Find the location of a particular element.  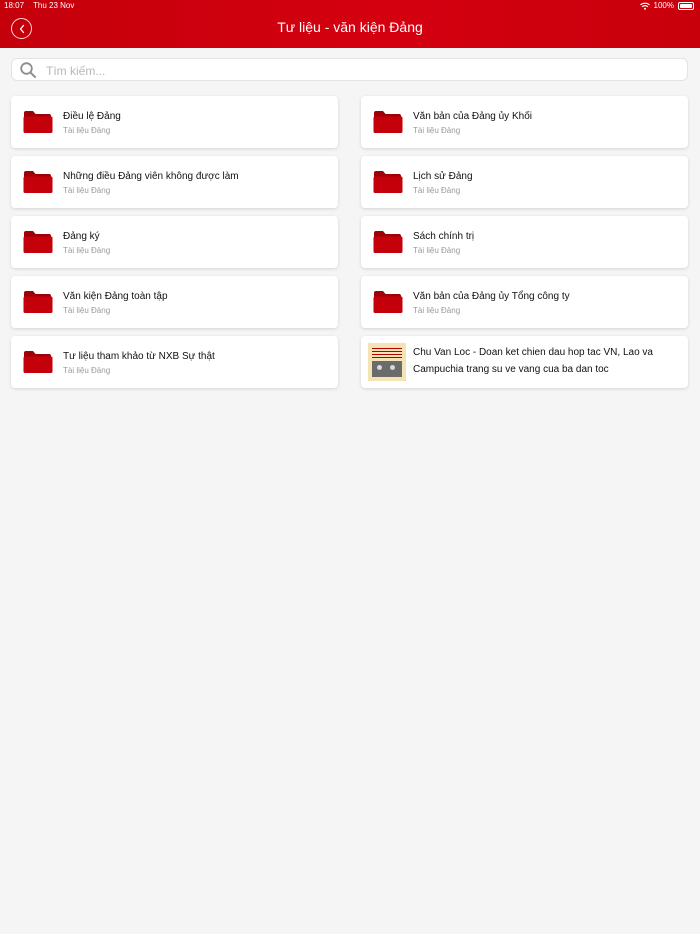

item-title: Tư liệu tham khảo từ NXB Sự thật is located at coordinates (139, 356).